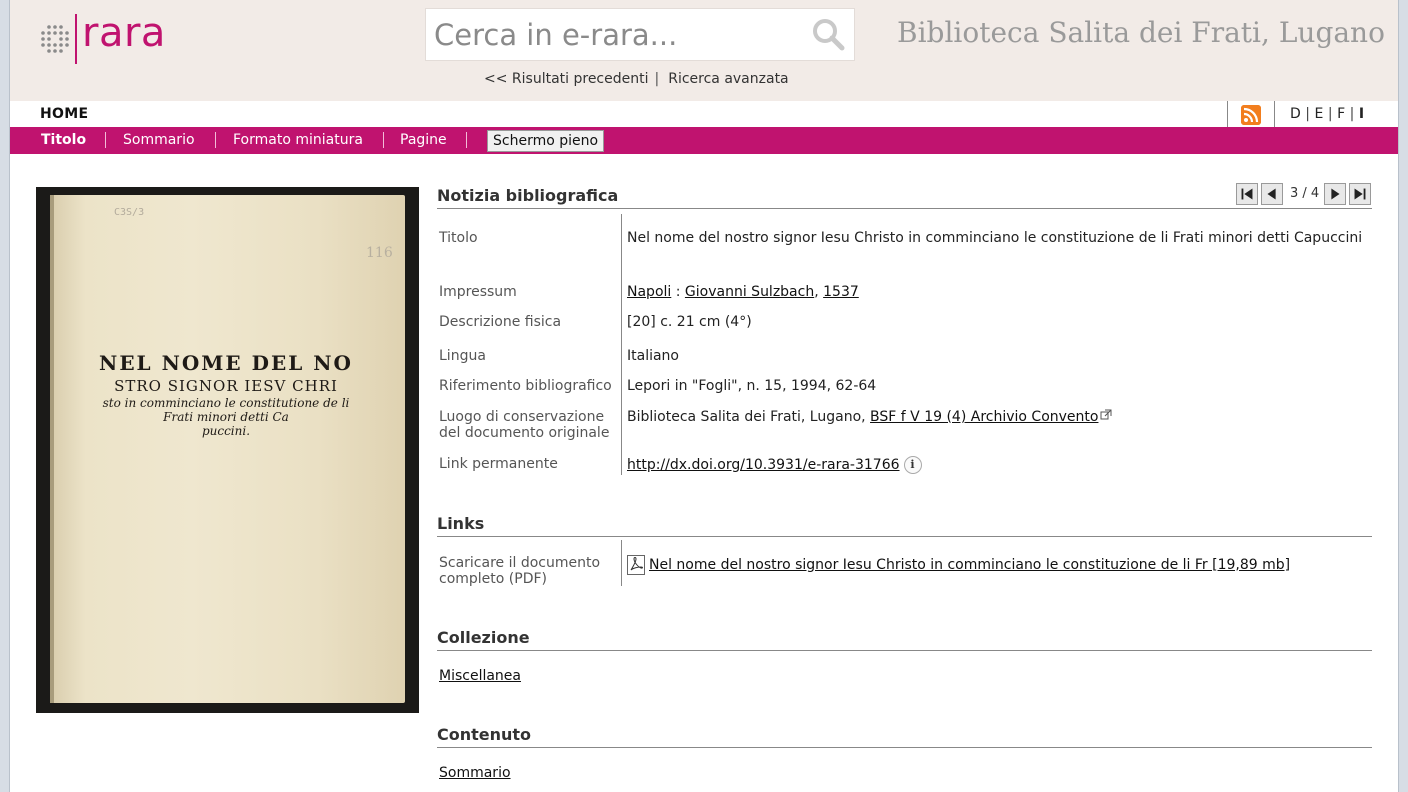 The height and width of the screenshot is (792, 1408). I want to click on search-icon, so click(828, 34).